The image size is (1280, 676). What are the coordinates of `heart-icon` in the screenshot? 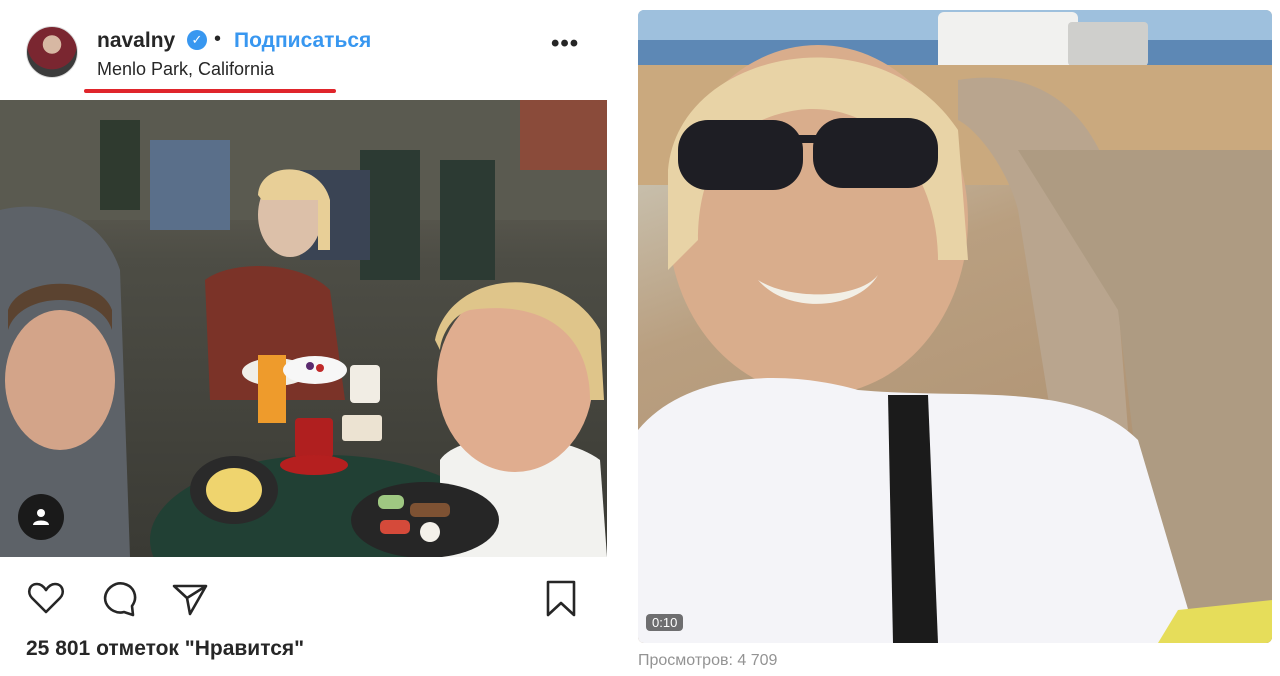 It's located at (46, 598).